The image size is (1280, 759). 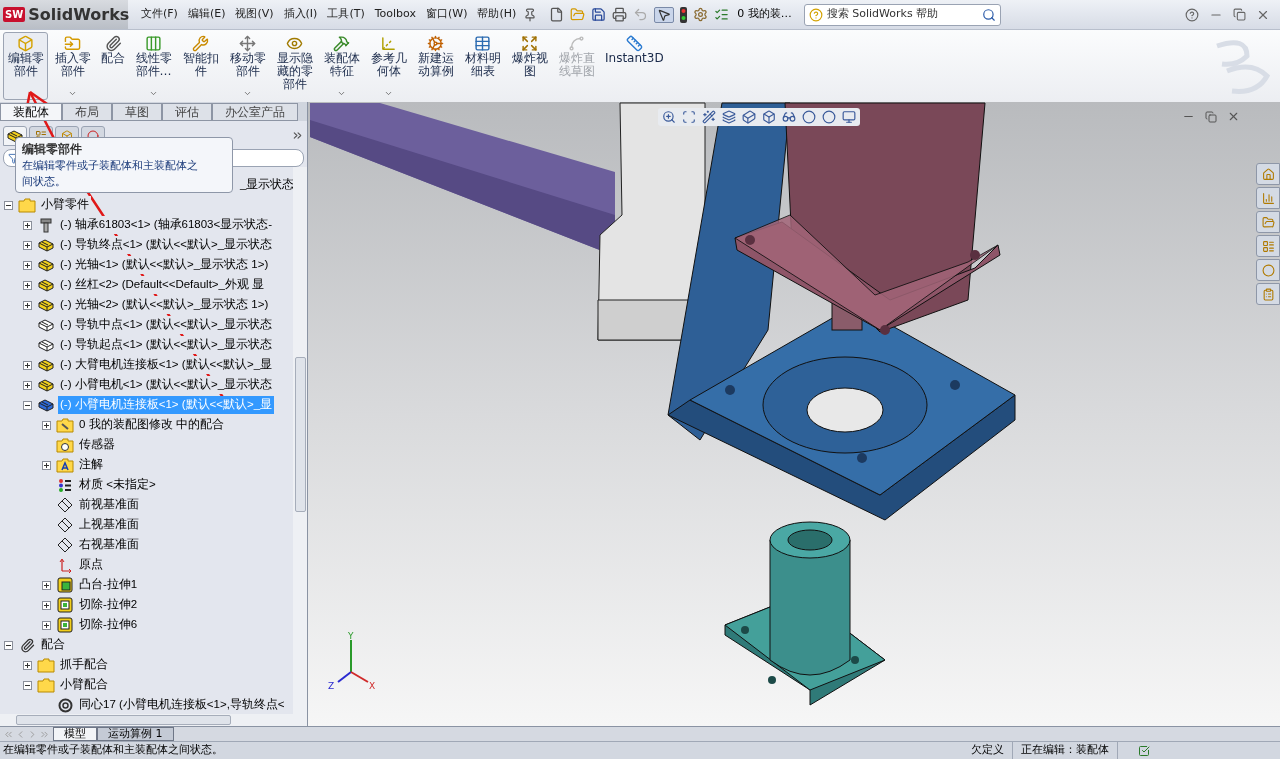 What do you see at coordinates (722, 14) in the screenshot?
I see `list-icon` at bounding box center [722, 14].